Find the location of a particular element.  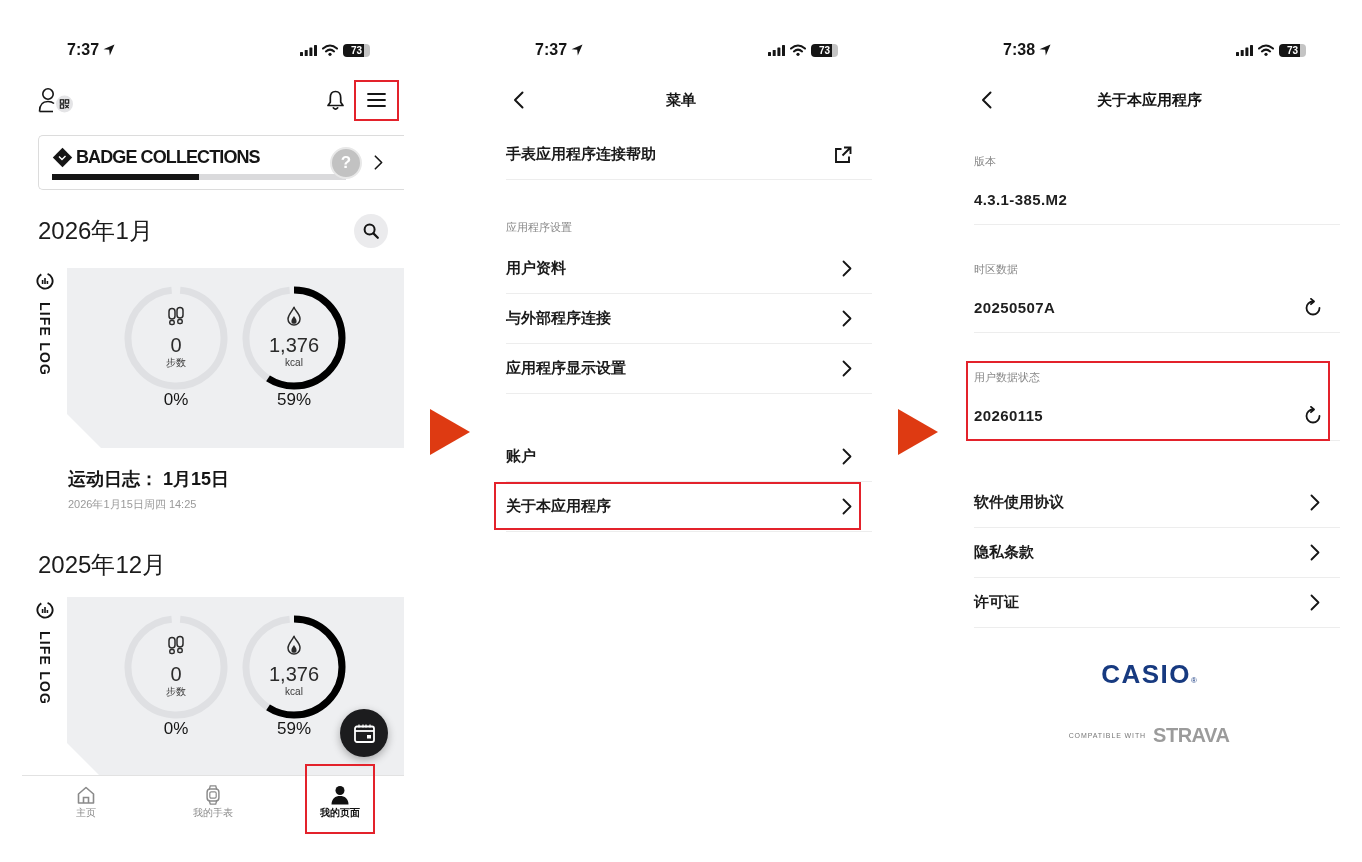

search-button is located at coordinates (371, 231).